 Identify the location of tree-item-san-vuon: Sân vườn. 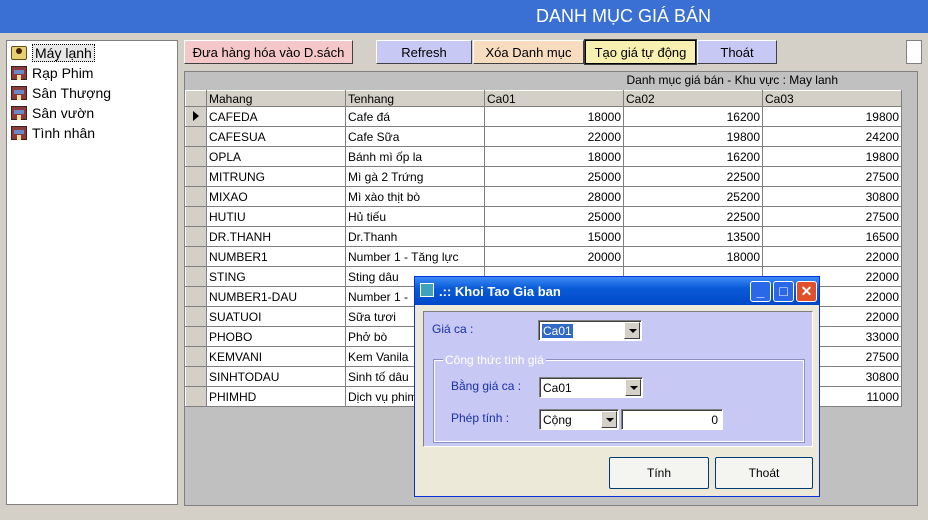
(52, 113).